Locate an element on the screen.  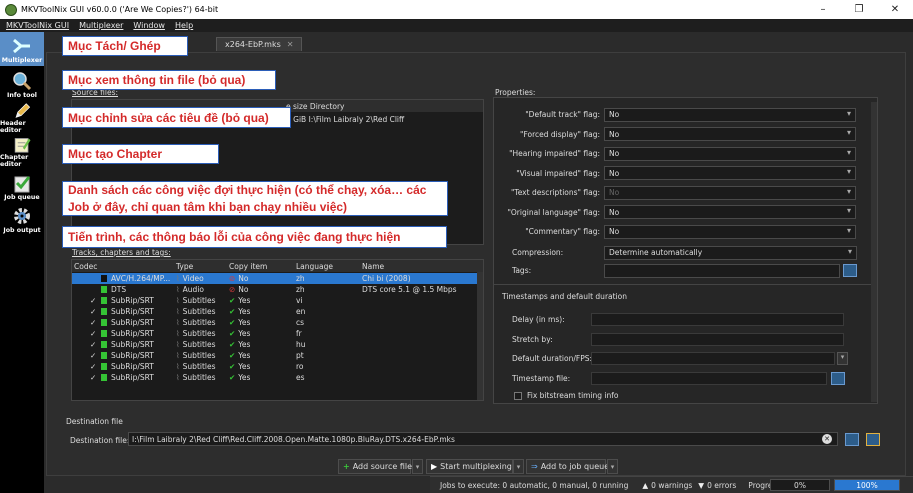
tool-multiplexer: Multiplexer is located at coordinates (22, 49).